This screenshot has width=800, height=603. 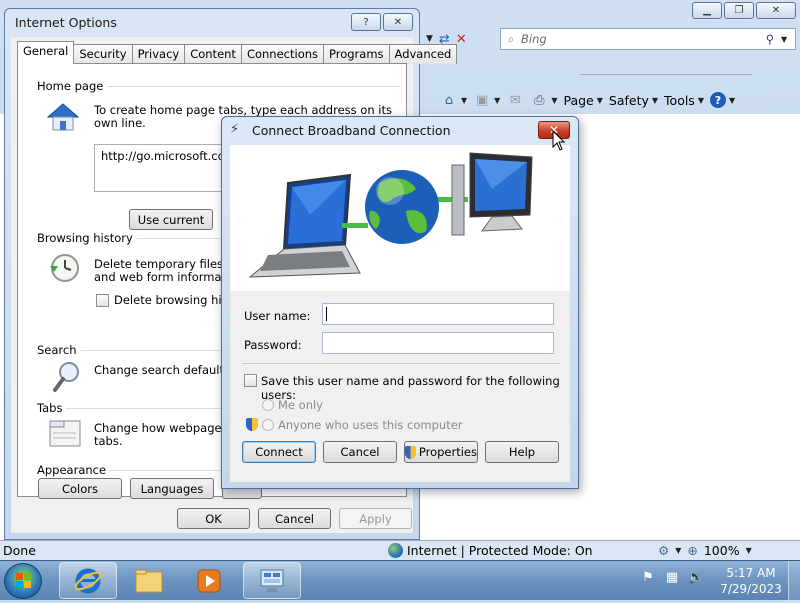 I want to click on windows-logo-icon, so click(x=23, y=580).